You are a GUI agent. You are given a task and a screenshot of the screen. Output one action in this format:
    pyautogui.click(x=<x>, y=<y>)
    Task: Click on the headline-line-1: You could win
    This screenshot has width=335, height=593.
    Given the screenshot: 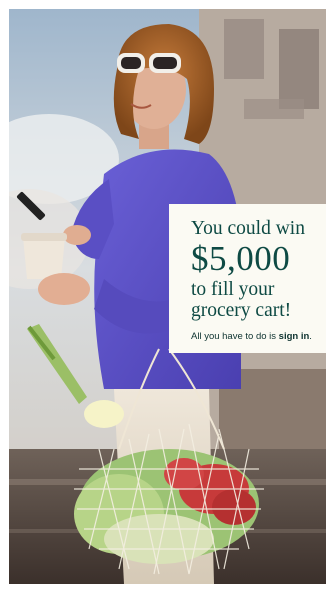 What is the action you would take?
    pyautogui.click(x=248, y=228)
    